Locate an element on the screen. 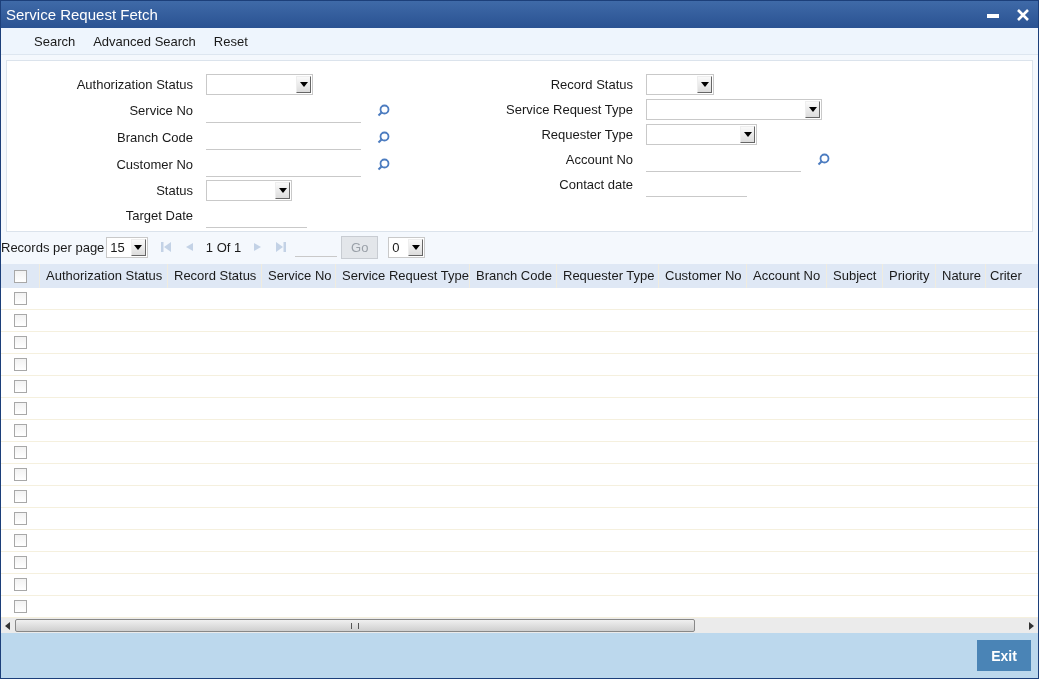 Image resolution: width=1039 pixels, height=679 pixels. page-dropdown: 0 is located at coordinates (407, 247).